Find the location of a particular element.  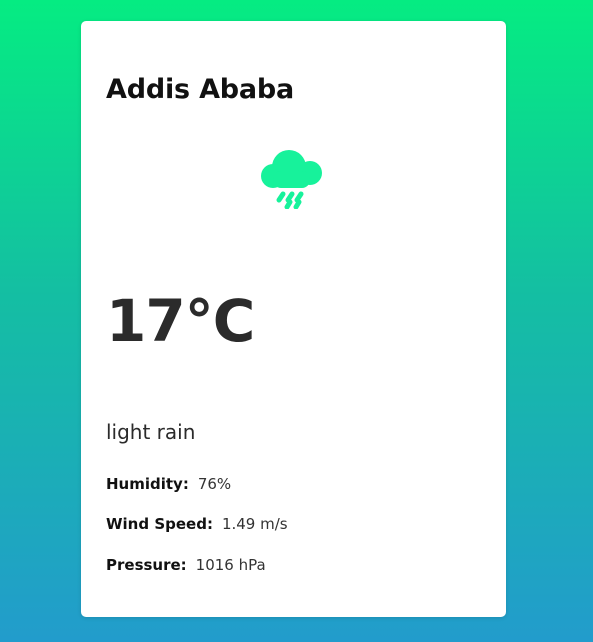

wind-speed-value: 1.49 m/s is located at coordinates (254, 524).